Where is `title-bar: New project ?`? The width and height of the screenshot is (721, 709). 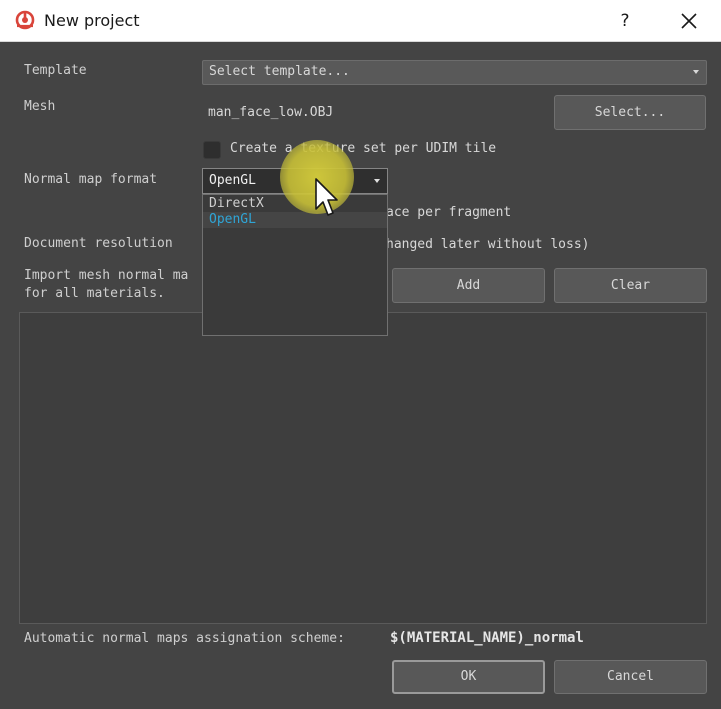
title-bar: New project ? is located at coordinates (360, 21).